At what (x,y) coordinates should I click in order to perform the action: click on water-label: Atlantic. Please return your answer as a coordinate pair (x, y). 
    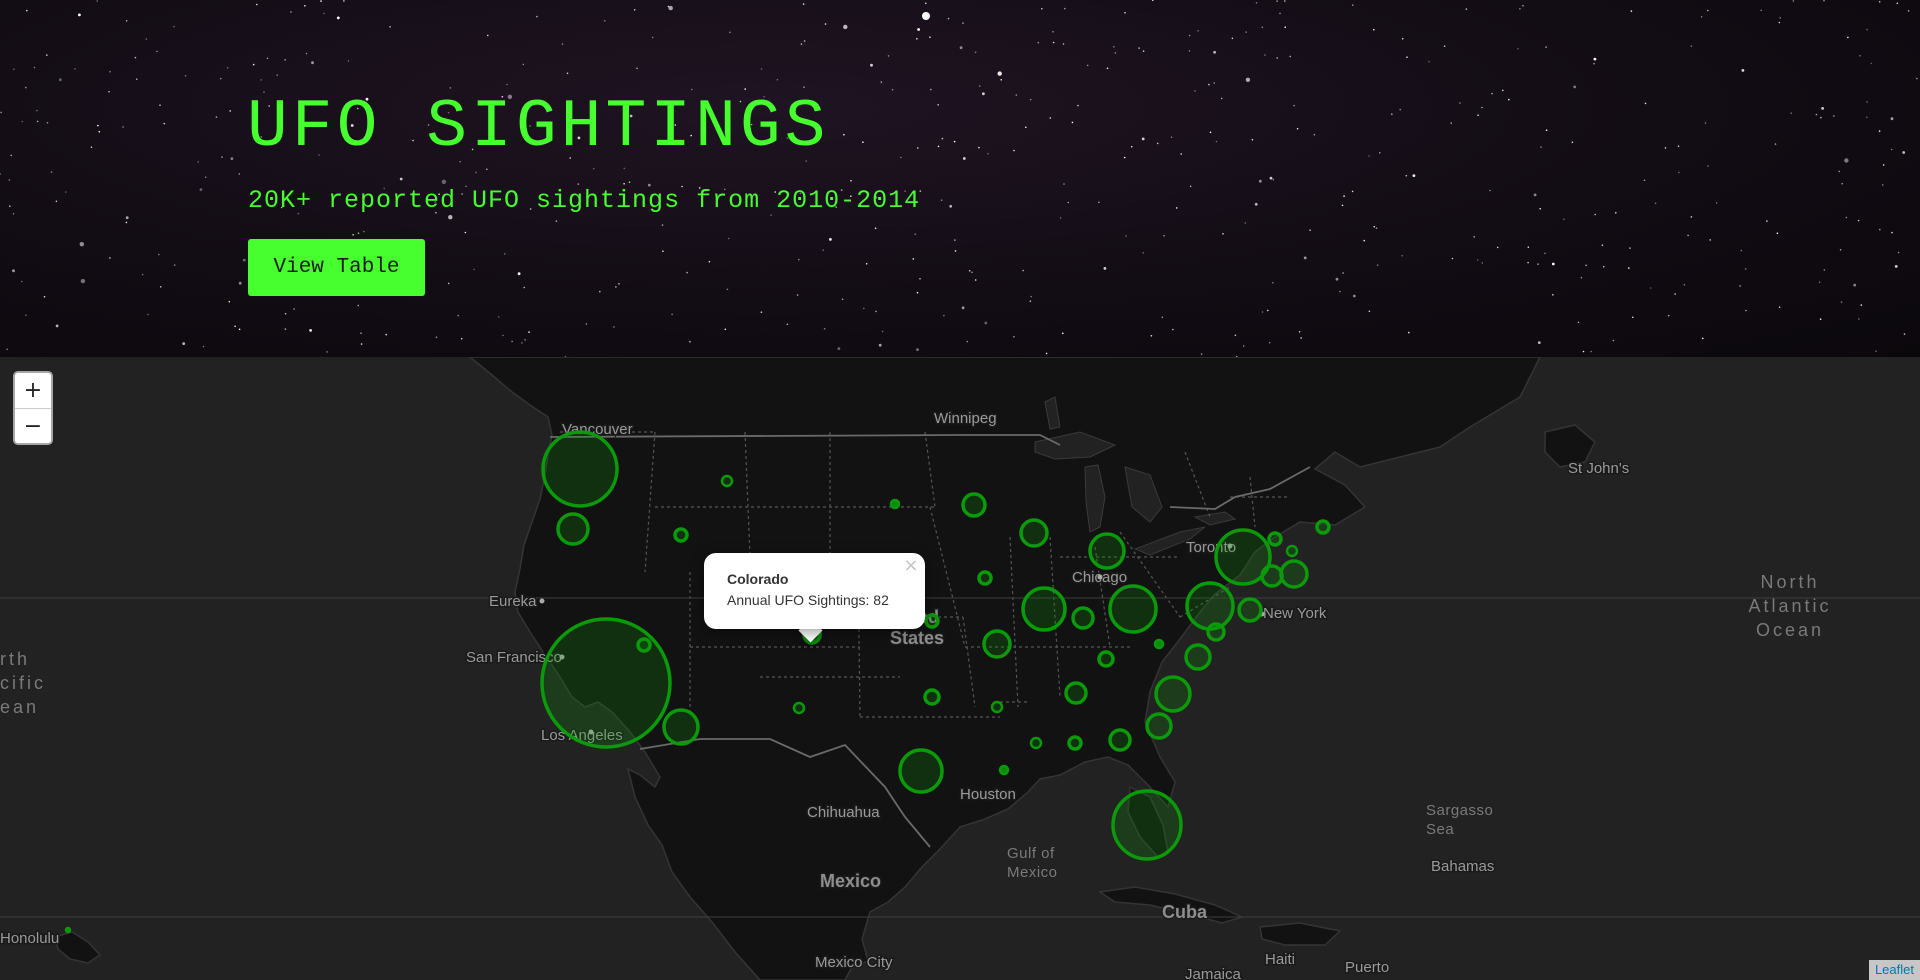
    Looking at the image, I should click on (1789, 606).